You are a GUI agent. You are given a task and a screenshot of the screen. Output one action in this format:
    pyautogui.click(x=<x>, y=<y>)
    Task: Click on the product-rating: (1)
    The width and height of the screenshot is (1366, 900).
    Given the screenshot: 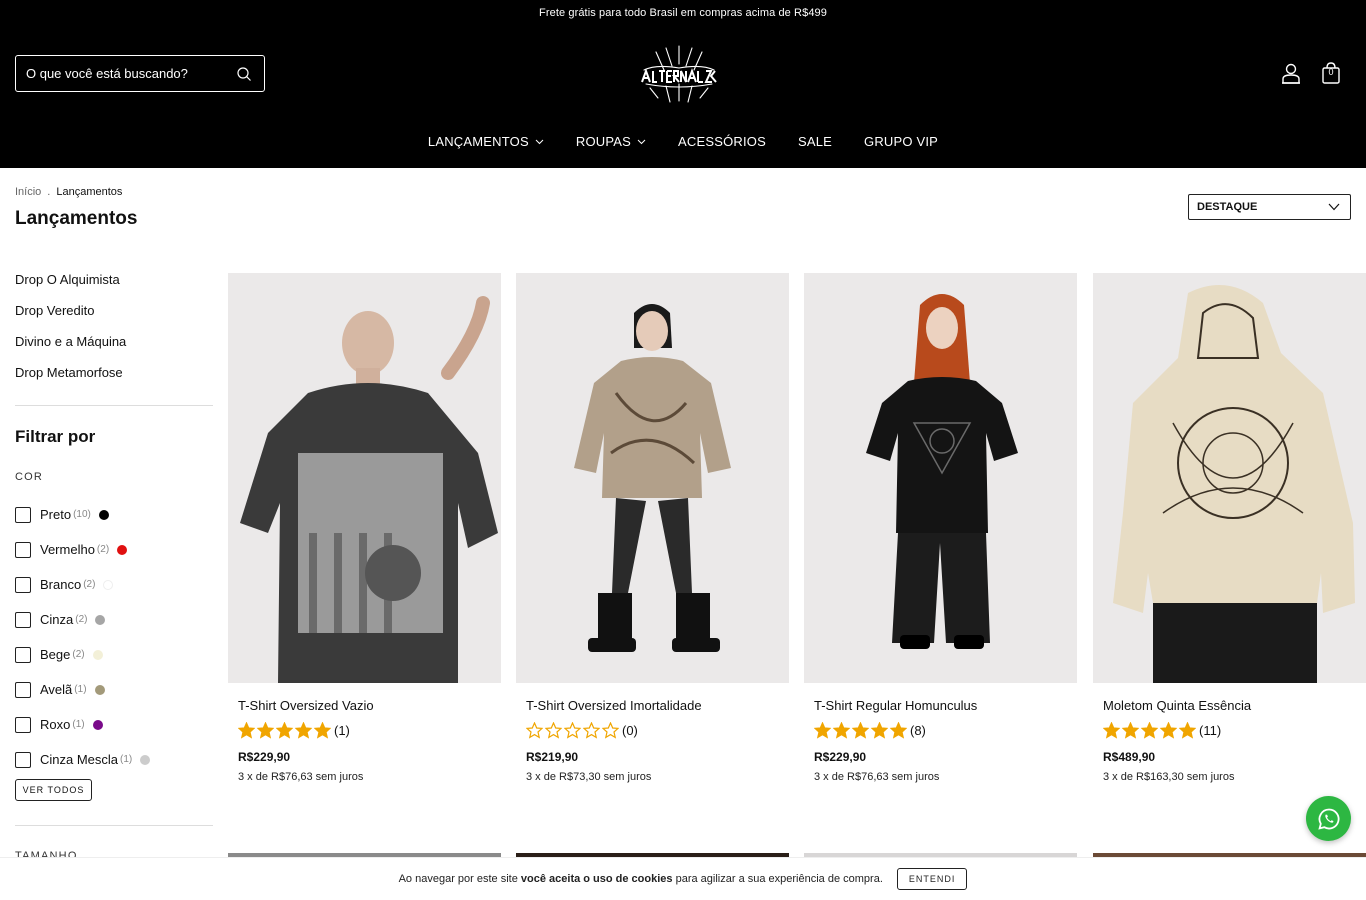 What is the action you would take?
    pyautogui.click(x=294, y=730)
    